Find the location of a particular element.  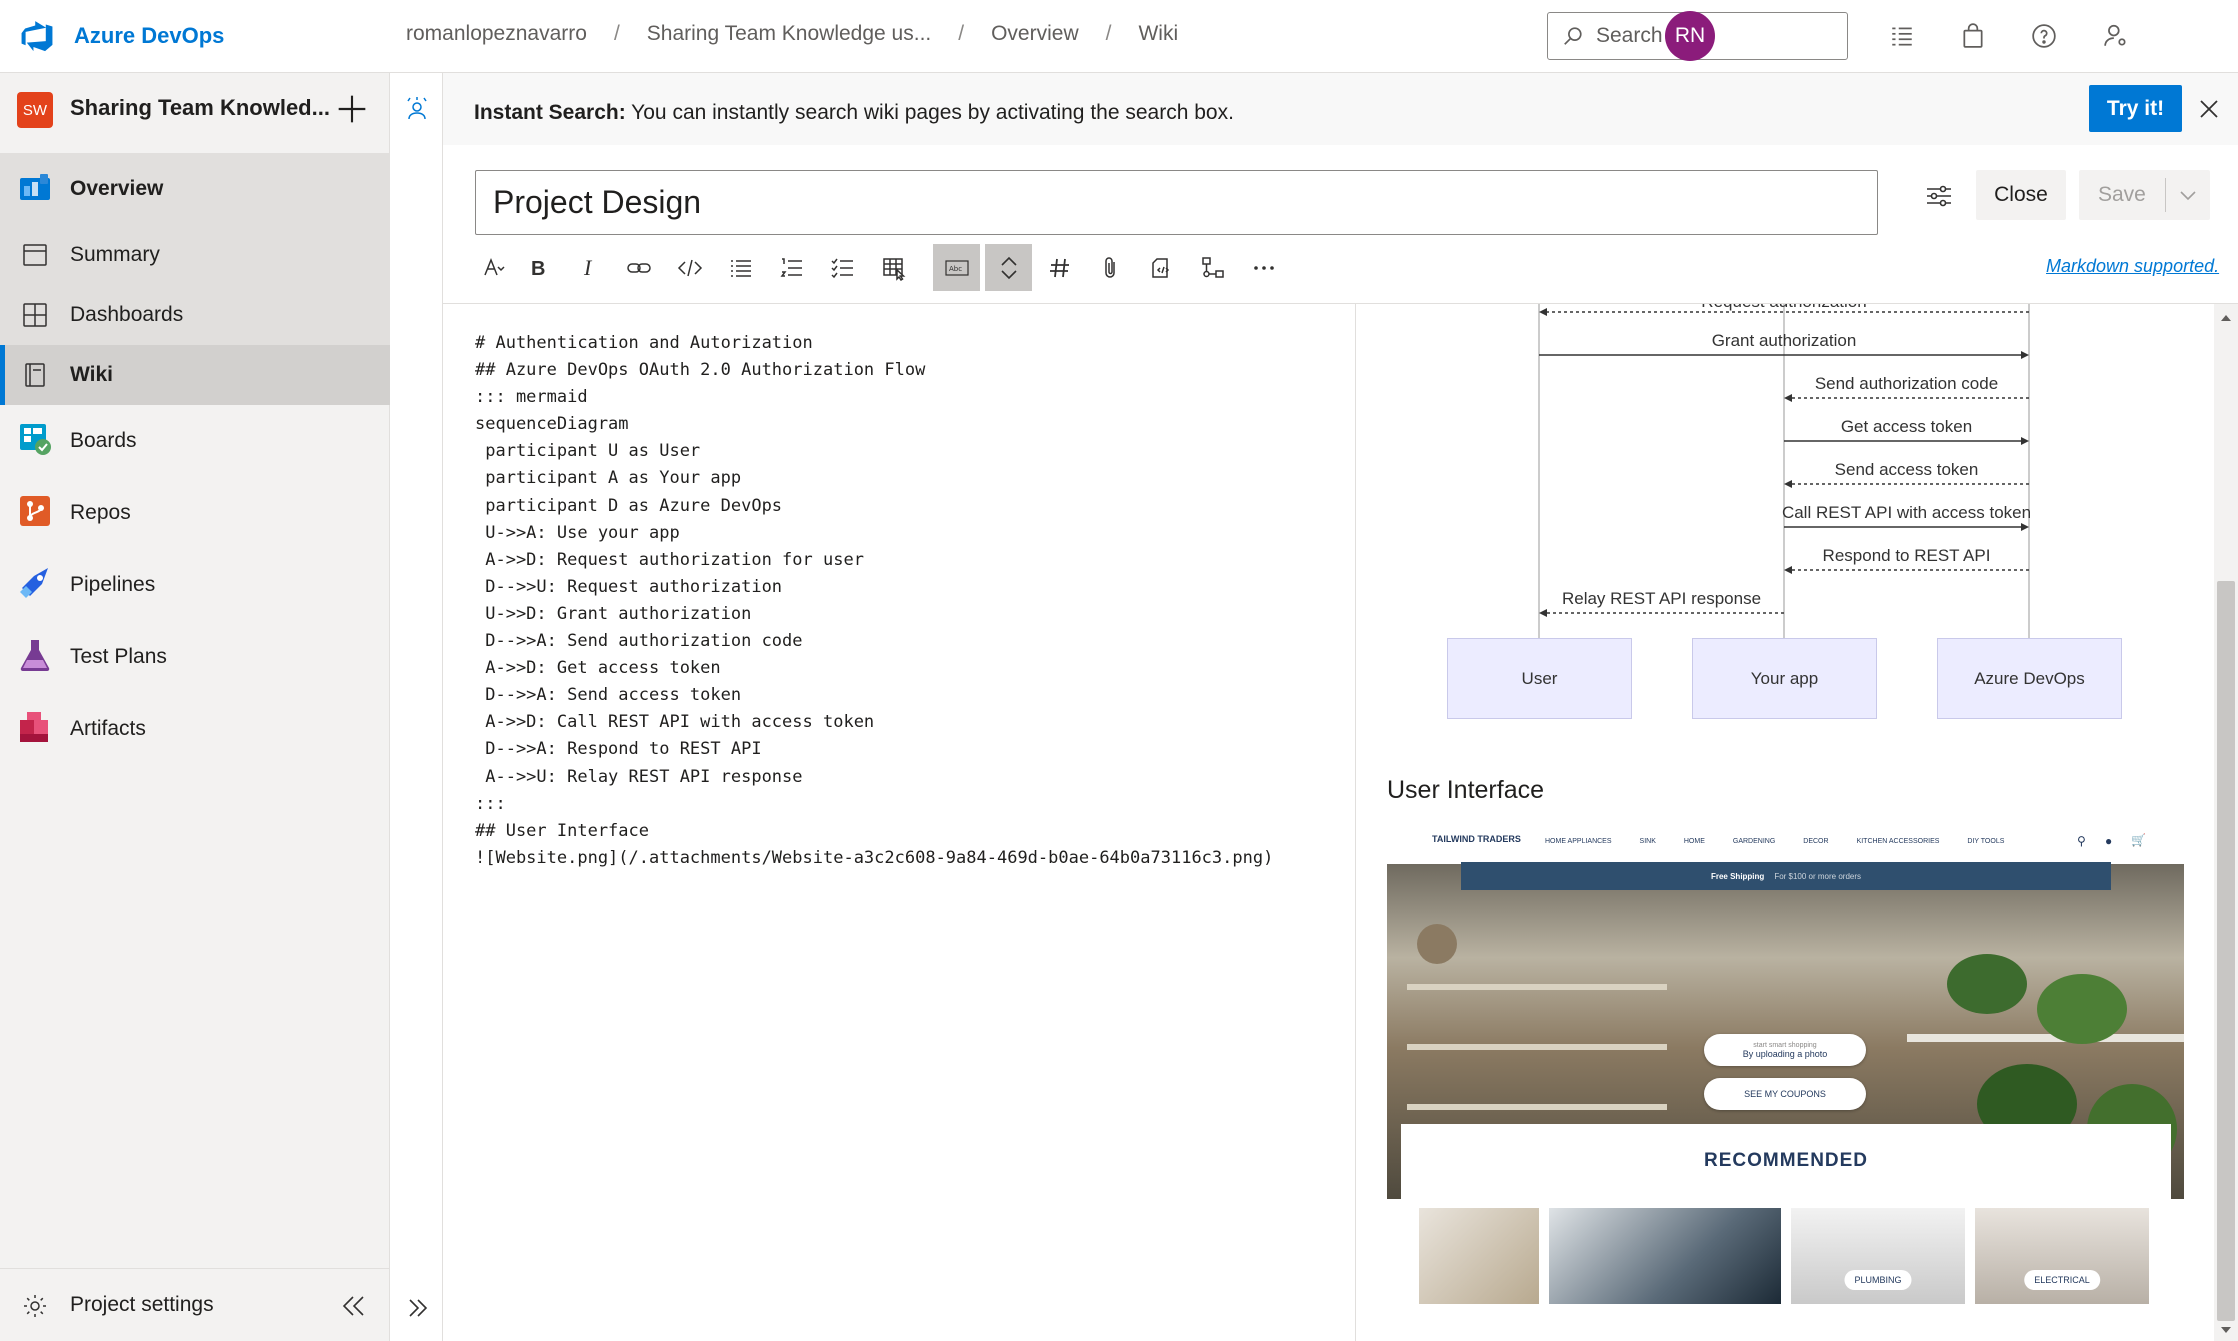

save-button: Save is located at coordinates (2144, 195).